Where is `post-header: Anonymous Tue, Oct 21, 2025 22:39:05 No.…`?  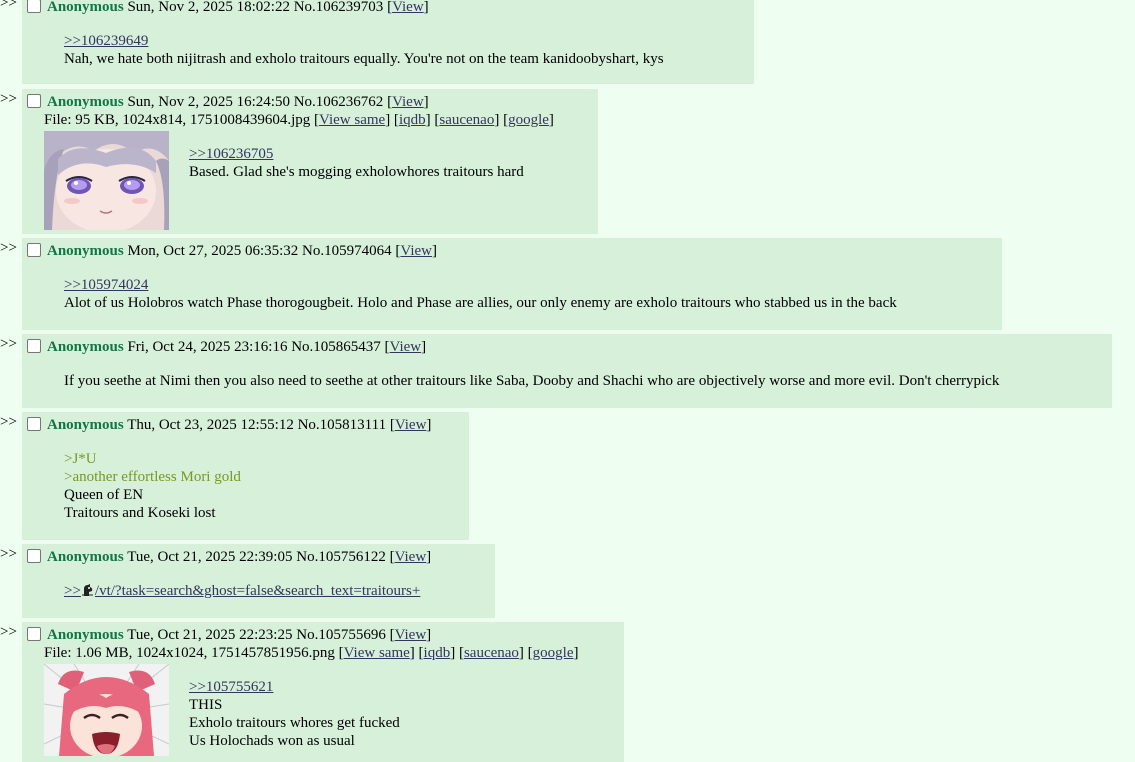
post-header: Anonymous Tue, Oct 21, 2025 22:39:05 No.… is located at coordinates (228, 557).